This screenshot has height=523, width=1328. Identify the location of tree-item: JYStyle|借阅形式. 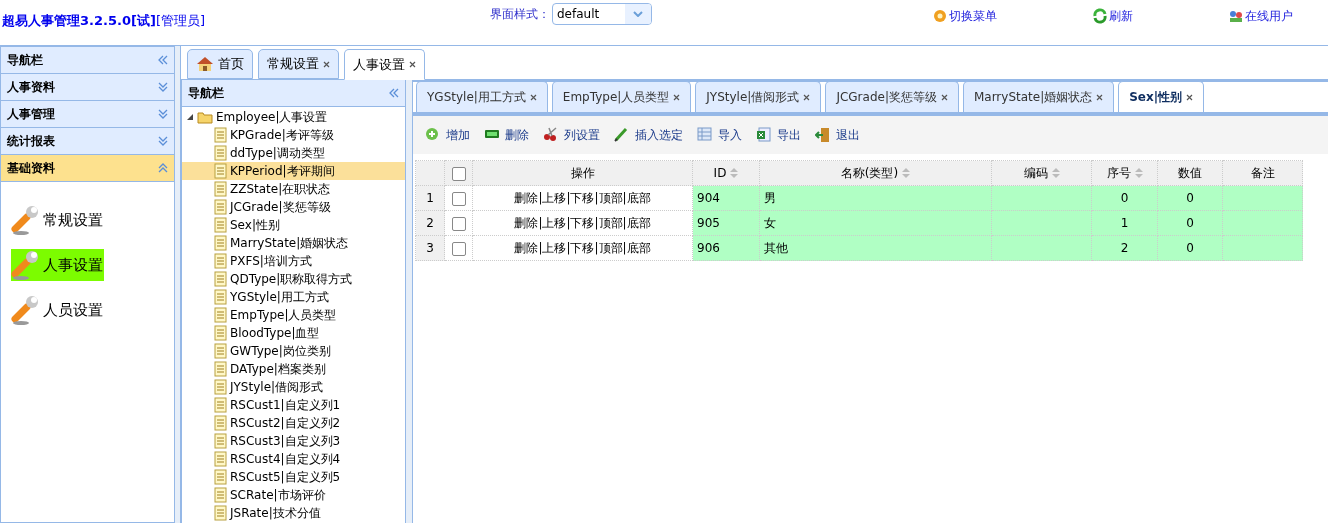
(293, 387).